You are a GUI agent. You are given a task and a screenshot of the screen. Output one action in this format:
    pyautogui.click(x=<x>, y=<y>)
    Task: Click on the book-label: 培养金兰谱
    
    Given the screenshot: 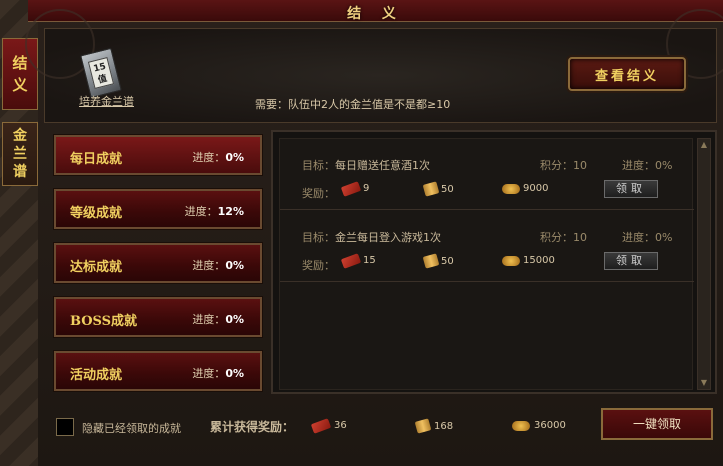 What is the action you would take?
    pyautogui.click(x=106, y=101)
    